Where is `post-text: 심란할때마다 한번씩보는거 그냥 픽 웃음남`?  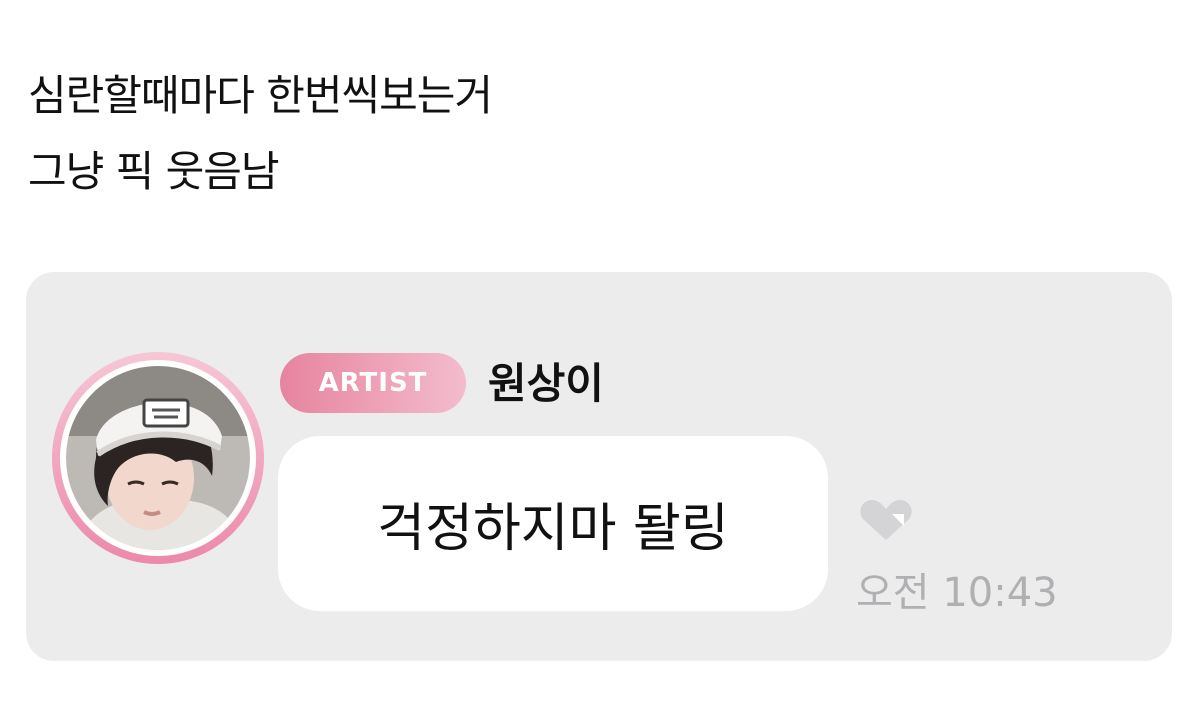 post-text: 심란할때마다 한번씩보는거 그냥 픽 웃음남 is located at coordinates (260, 134).